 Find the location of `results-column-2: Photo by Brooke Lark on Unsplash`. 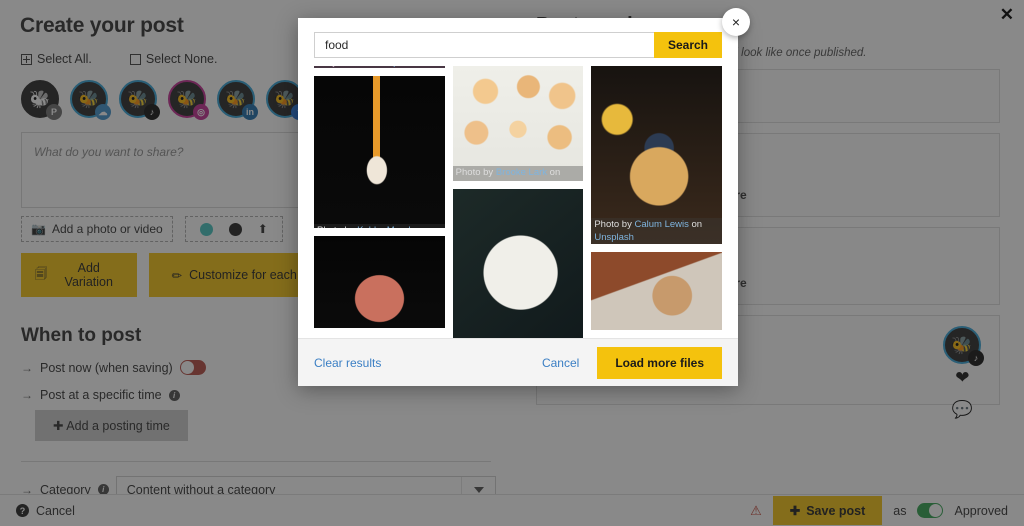

results-column-2: Photo by Brooke Lark on Unsplash is located at coordinates (518, 202).